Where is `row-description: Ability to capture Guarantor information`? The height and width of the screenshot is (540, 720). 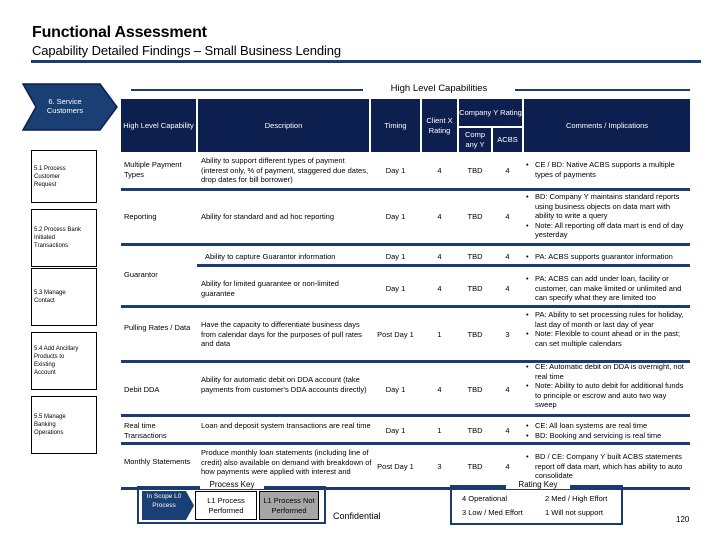
row-description: Ability to capture Guarantor information is located at coordinates (270, 256).